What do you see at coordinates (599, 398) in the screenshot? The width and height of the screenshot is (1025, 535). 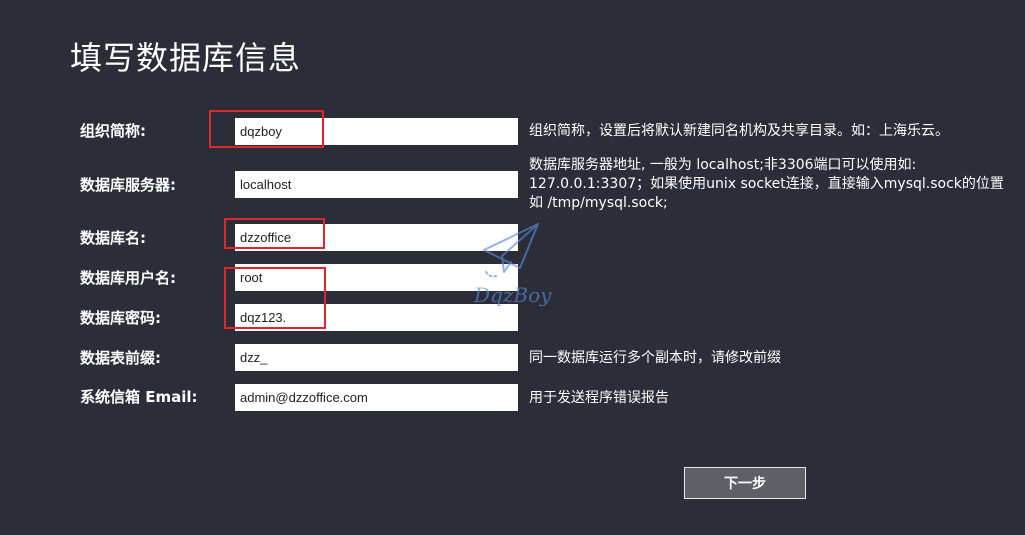 I see `system-email-hint: 用于发送程序错误报告` at bounding box center [599, 398].